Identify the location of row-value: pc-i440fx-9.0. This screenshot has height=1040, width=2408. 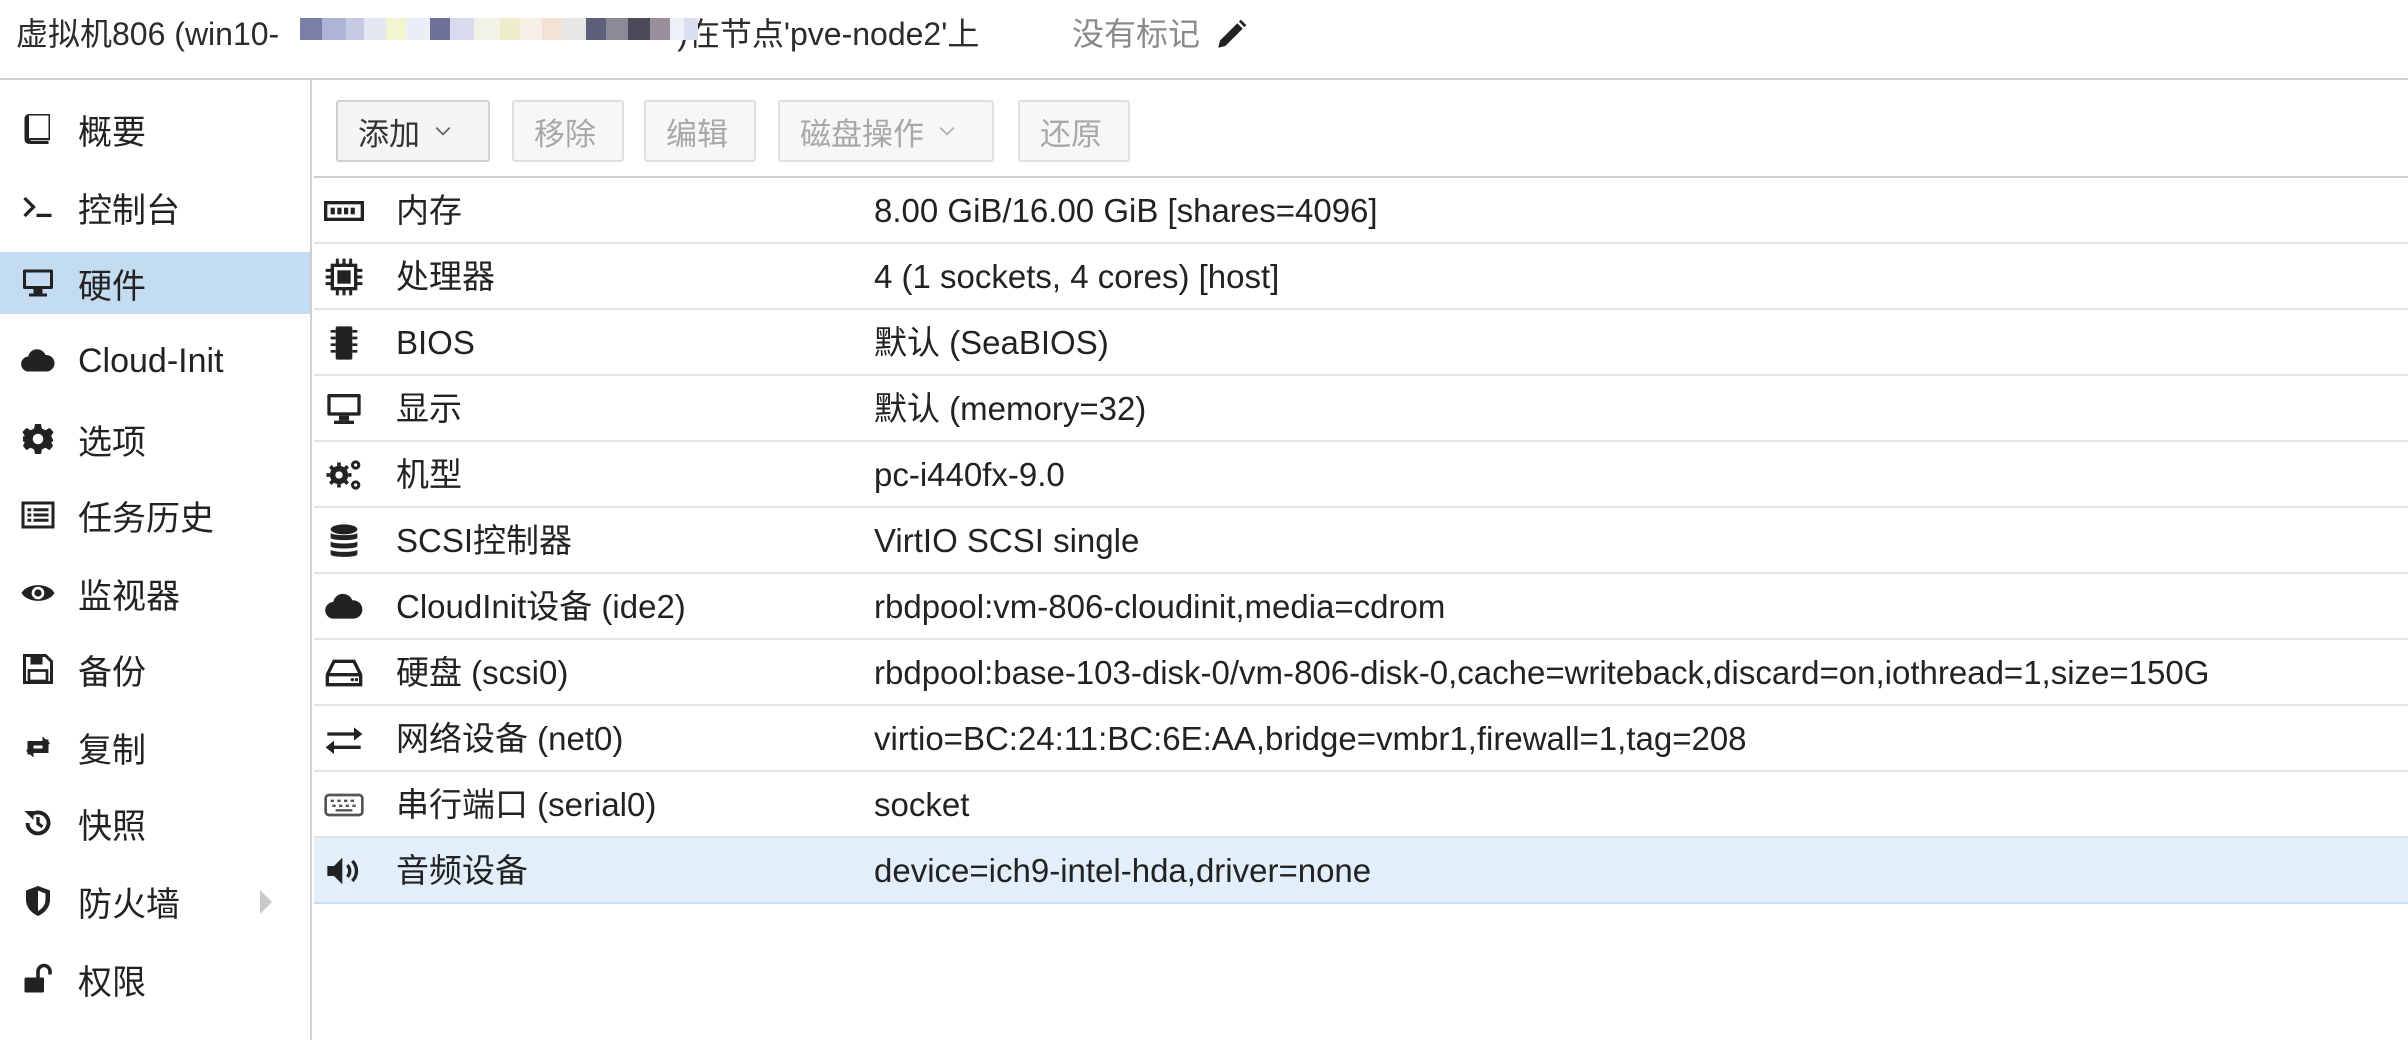
(969, 474).